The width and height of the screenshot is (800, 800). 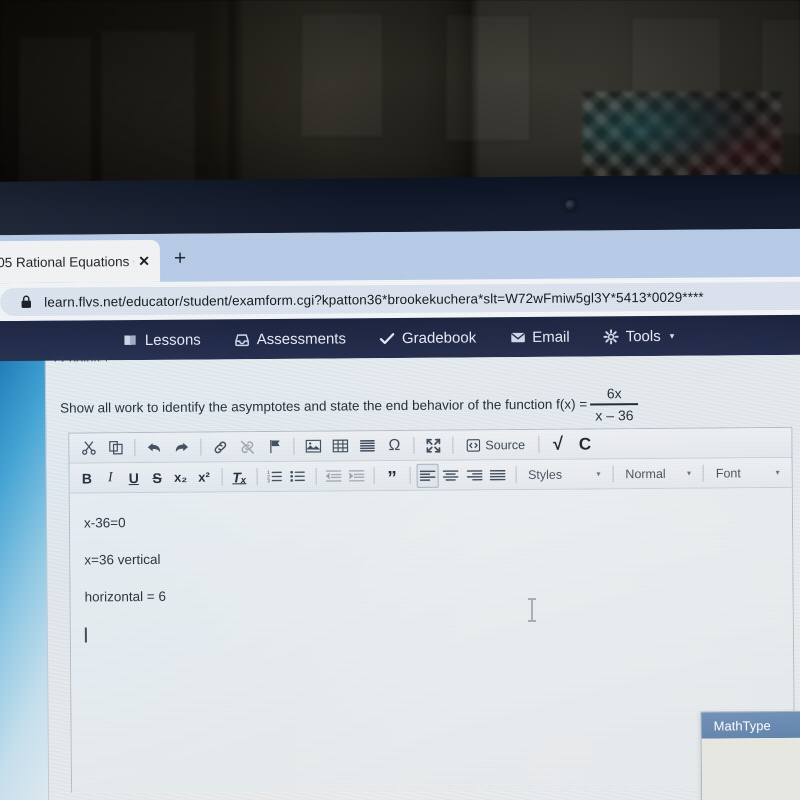 What do you see at coordinates (115, 448) in the screenshot?
I see `copy-icon` at bounding box center [115, 448].